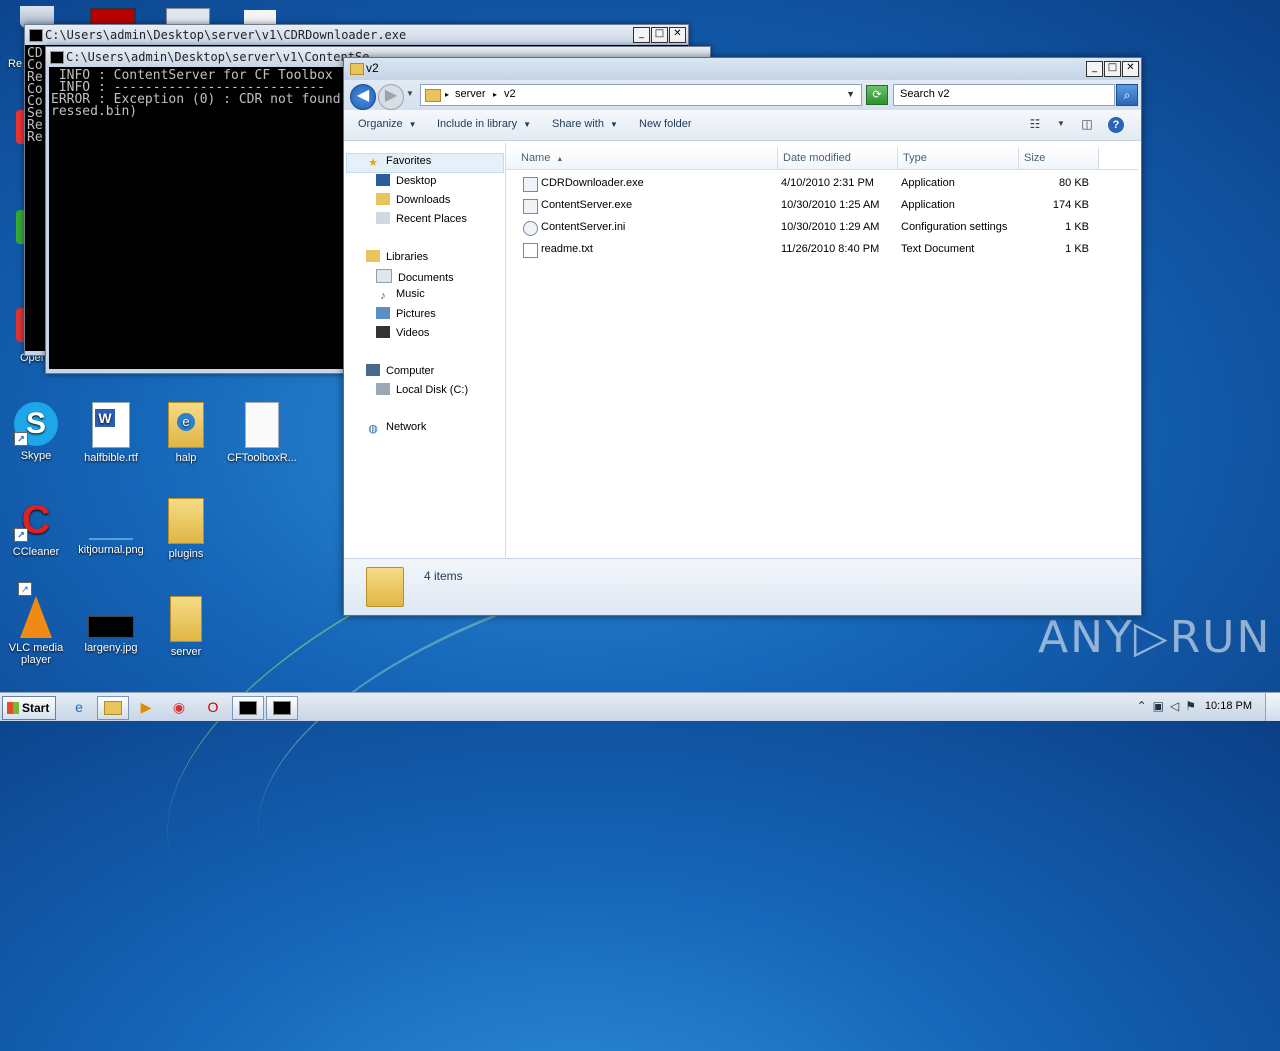  I want to click on search-input: Search v2, so click(1004, 95).